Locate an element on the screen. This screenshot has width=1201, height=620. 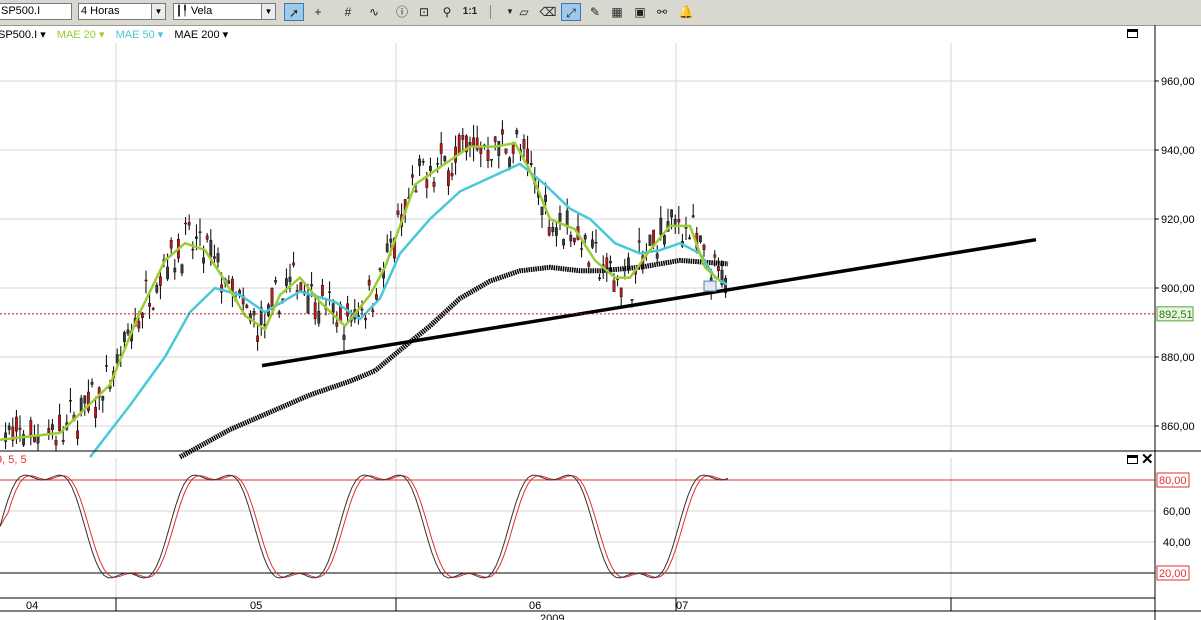
y-tick-label: 60,00 is located at coordinates (1177, 512).